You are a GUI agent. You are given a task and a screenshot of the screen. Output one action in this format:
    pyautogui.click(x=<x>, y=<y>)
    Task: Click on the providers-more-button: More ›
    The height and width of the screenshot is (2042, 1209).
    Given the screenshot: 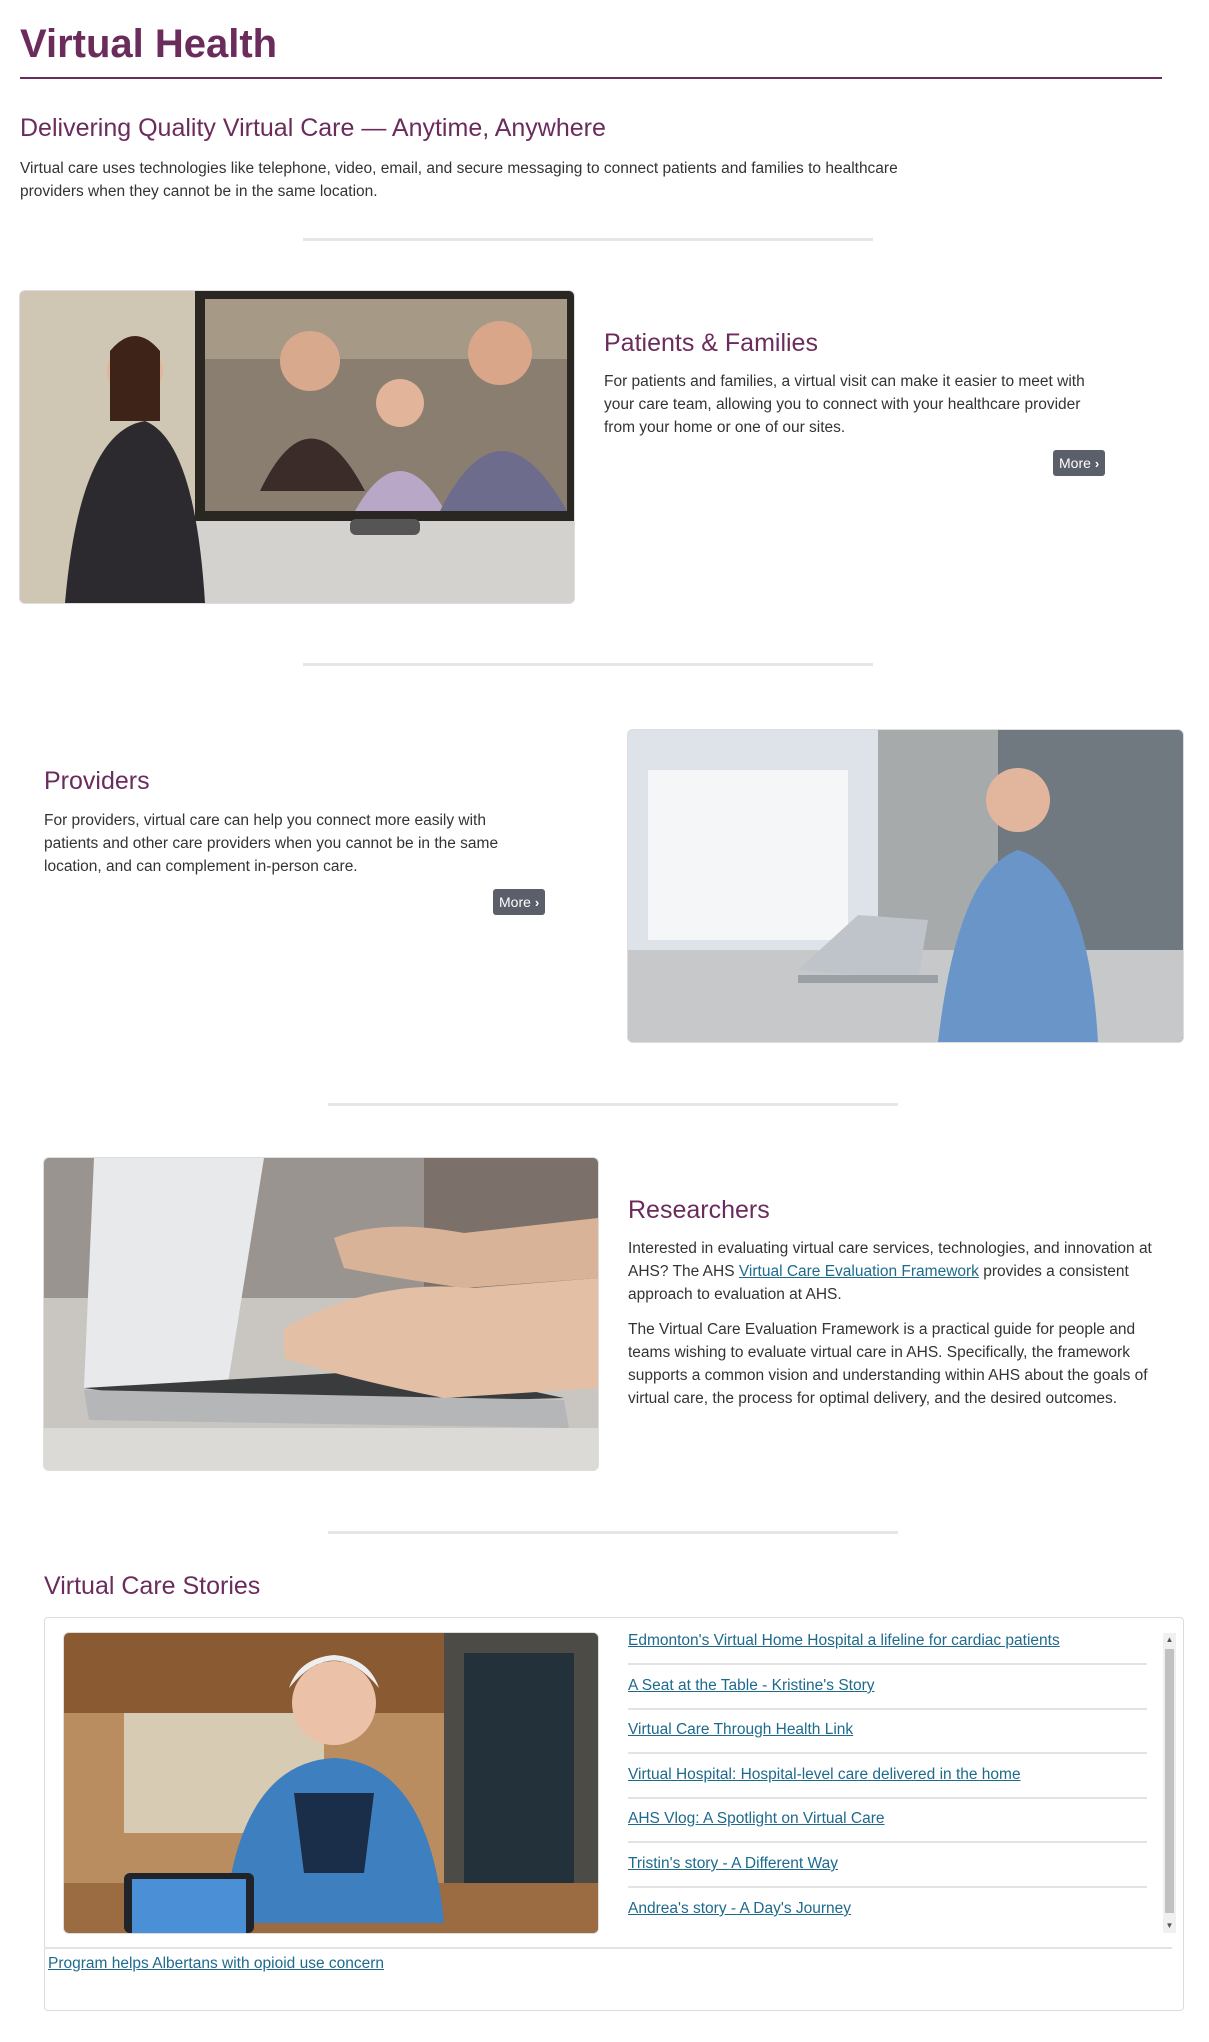 What is the action you would take?
    pyautogui.click(x=519, y=902)
    